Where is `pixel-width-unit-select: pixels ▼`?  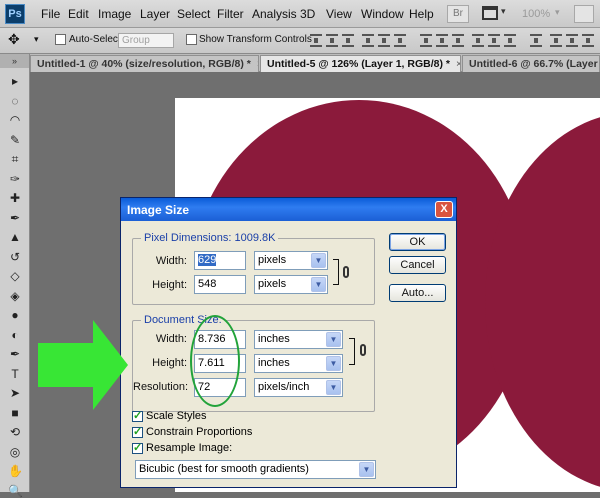
pixel-width-unit-select: pixels ▼ is located at coordinates (291, 260).